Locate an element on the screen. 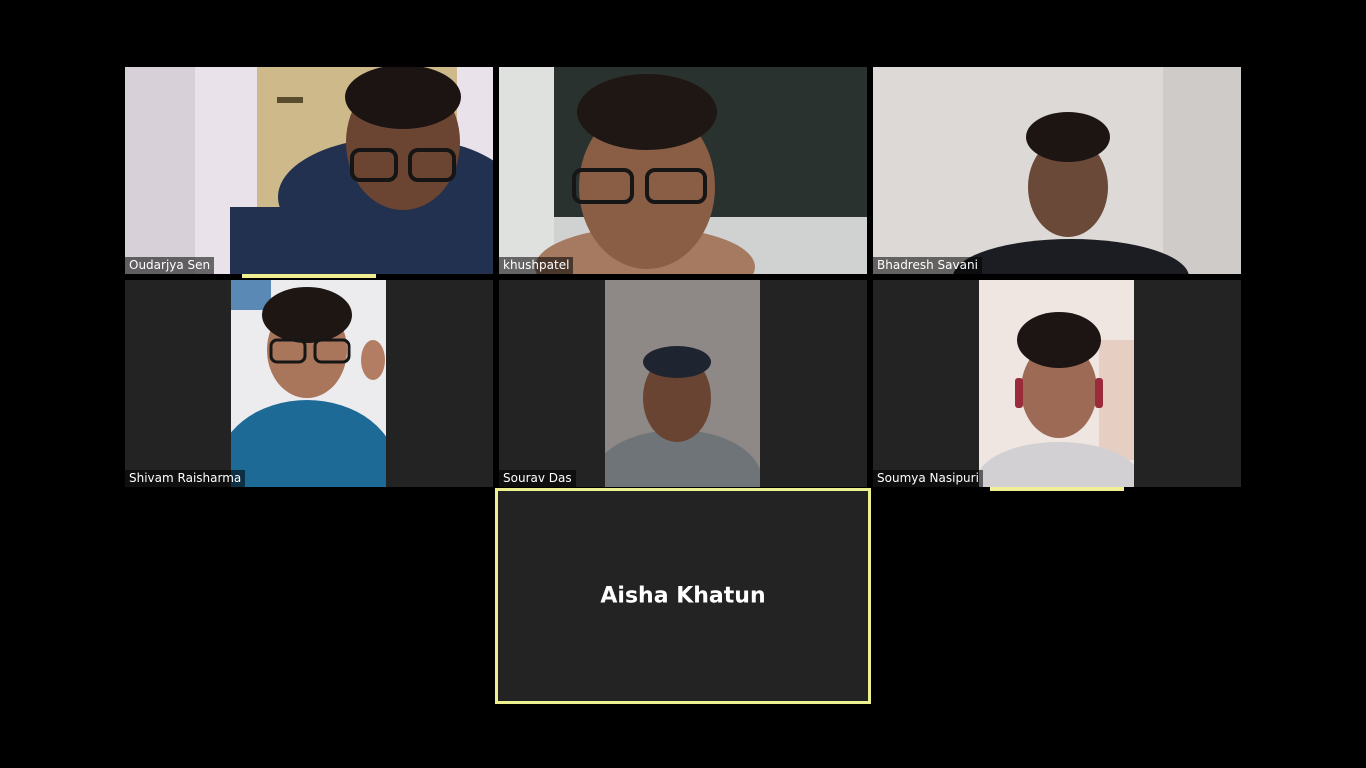  participant-tile-aisha-khatun: Aisha Khatun is located at coordinates (683, 596).